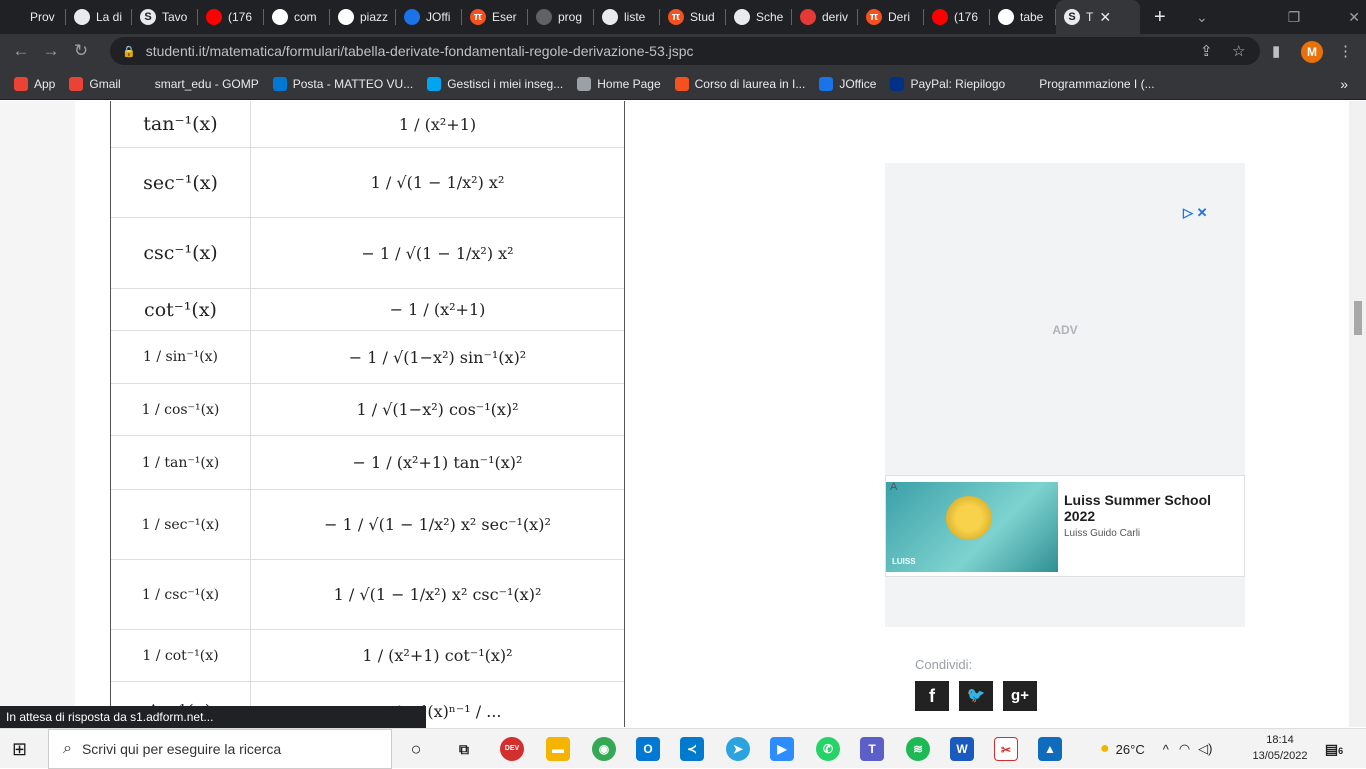  What do you see at coordinates (367, 463) in the screenshot?
I see `table-row: 1 / tan⁻¹(x) − 1 / (x²+1) tan⁻¹(x)²` at bounding box center [367, 463].